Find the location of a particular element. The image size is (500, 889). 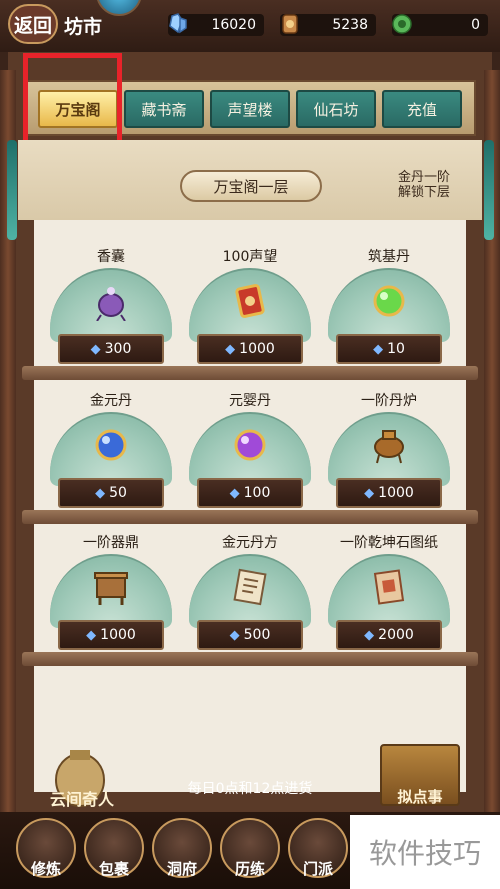

item-price: 300 is located at coordinates (118, 349).